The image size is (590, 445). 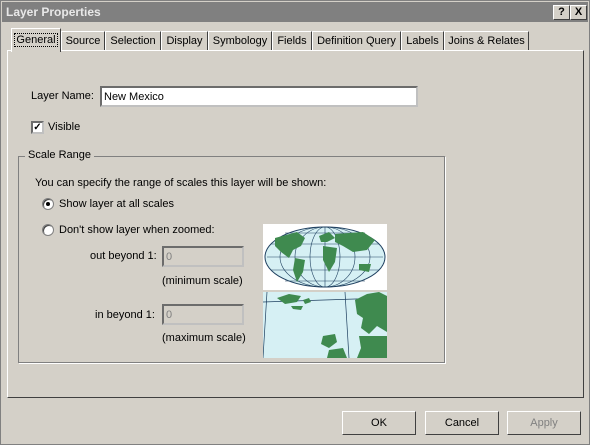 What do you see at coordinates (325, 257) in the screenshot?
I see `world-map-icon` at bounding box center [325, 257].